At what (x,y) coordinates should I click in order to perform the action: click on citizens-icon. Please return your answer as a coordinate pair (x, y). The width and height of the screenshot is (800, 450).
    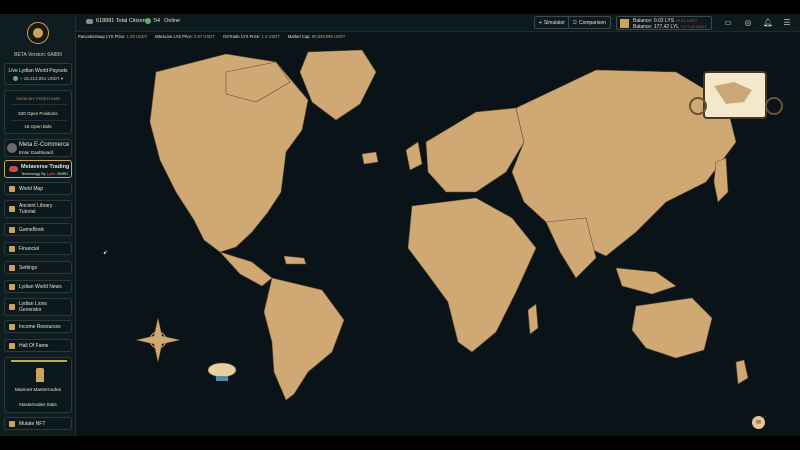
    Looking at the image, I should click on (89, 21).